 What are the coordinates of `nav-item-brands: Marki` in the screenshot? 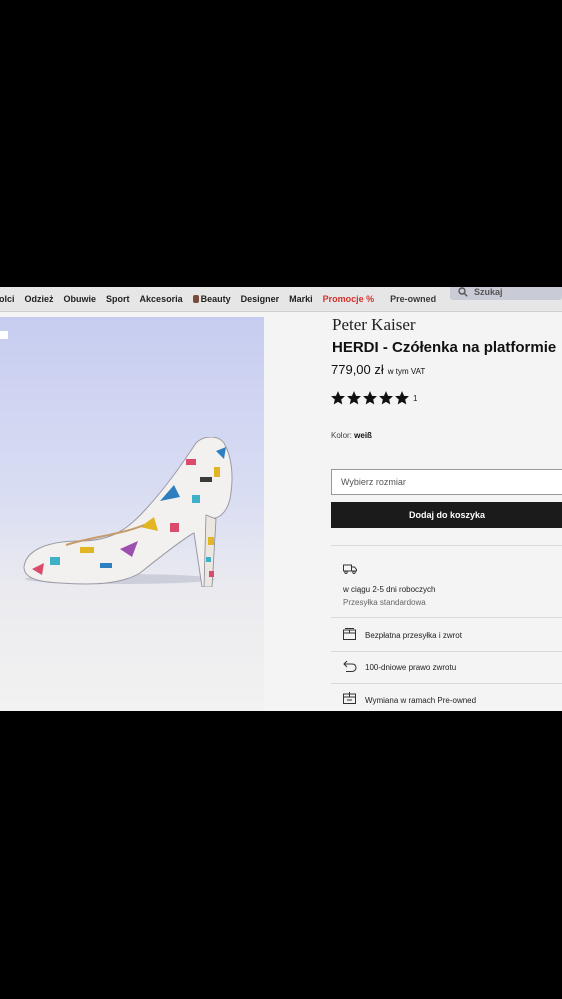 It's located at (301, 299).